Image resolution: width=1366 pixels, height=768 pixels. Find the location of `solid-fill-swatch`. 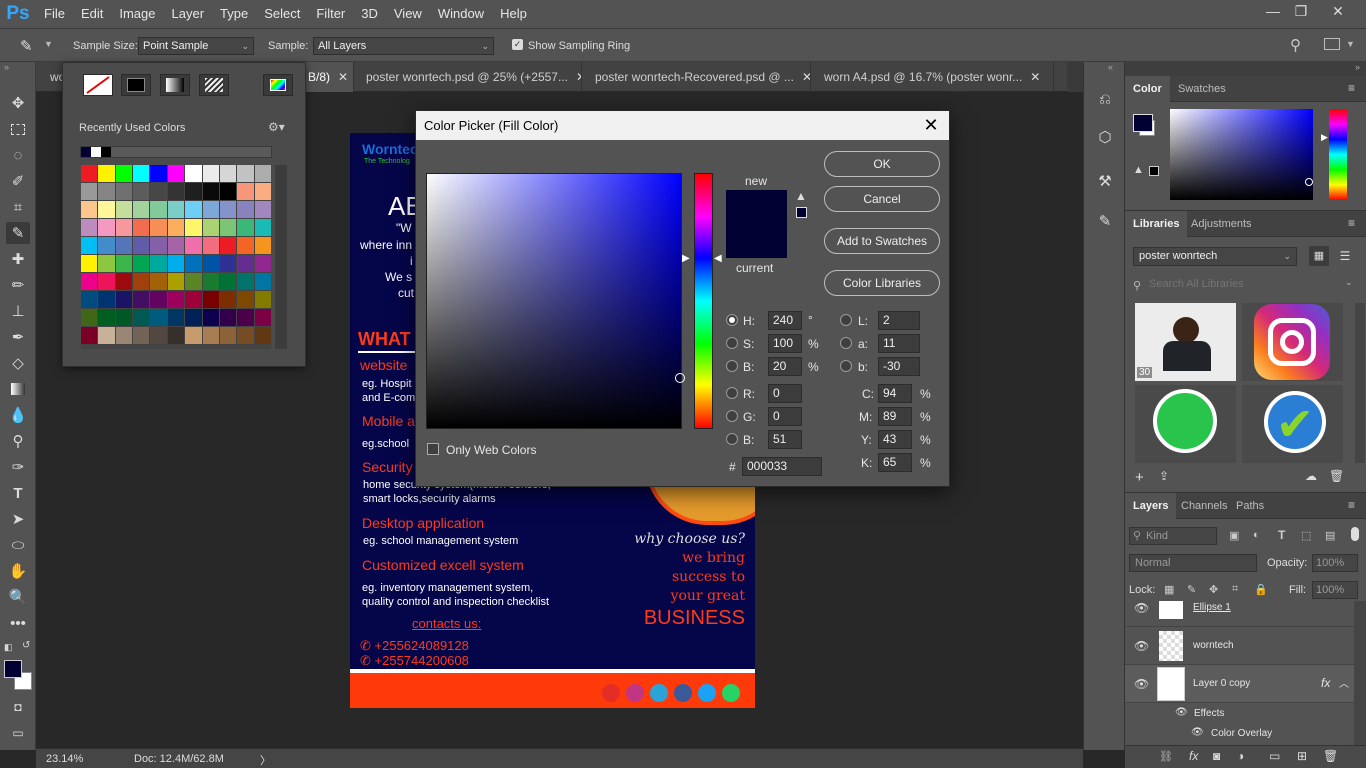

solid-fill-swatch is located at coordinates (136, 85).